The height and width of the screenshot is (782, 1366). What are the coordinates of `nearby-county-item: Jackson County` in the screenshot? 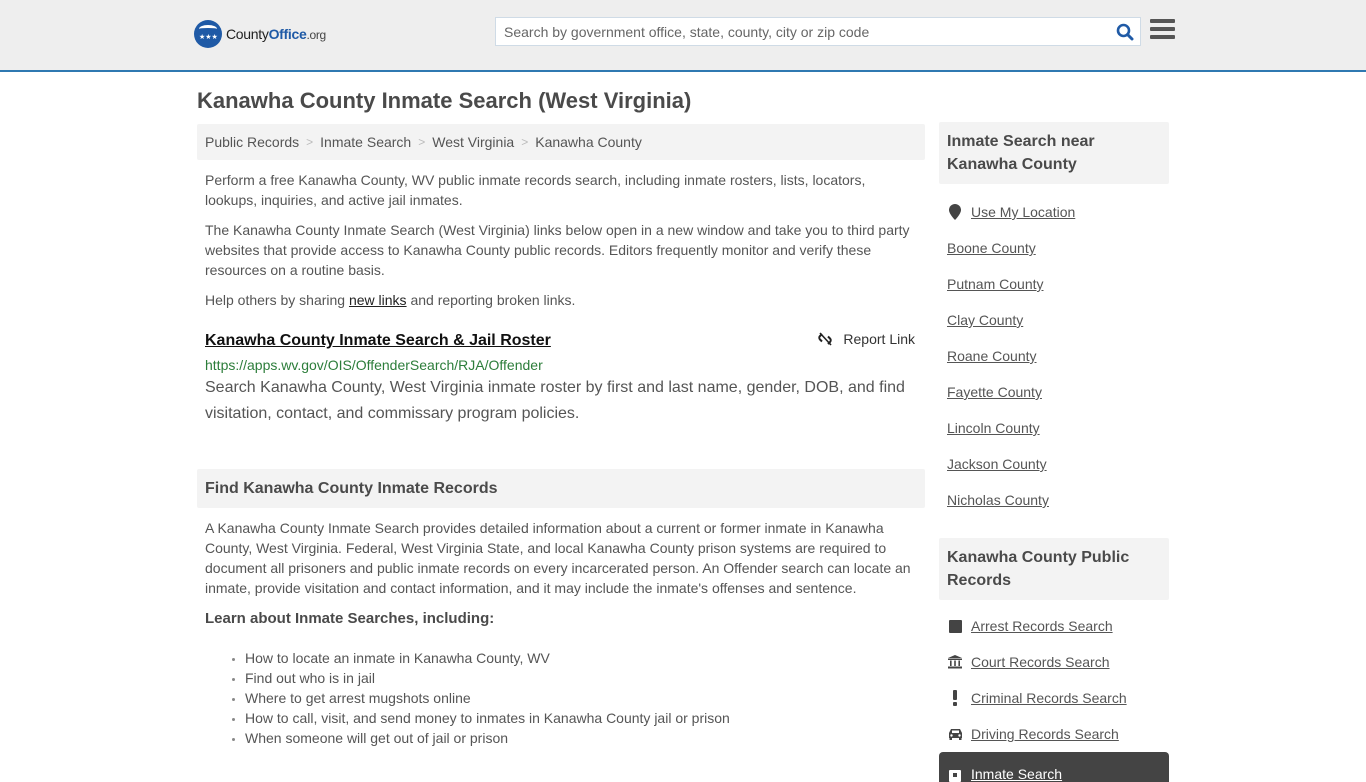 It's located at (1054, 464).